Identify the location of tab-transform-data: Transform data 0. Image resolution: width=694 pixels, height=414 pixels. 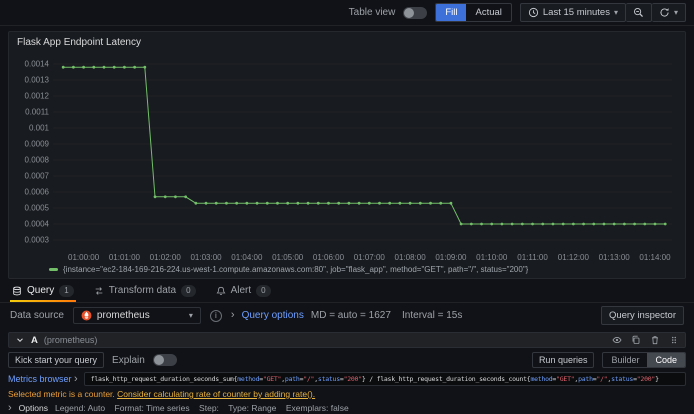
(145, 290).